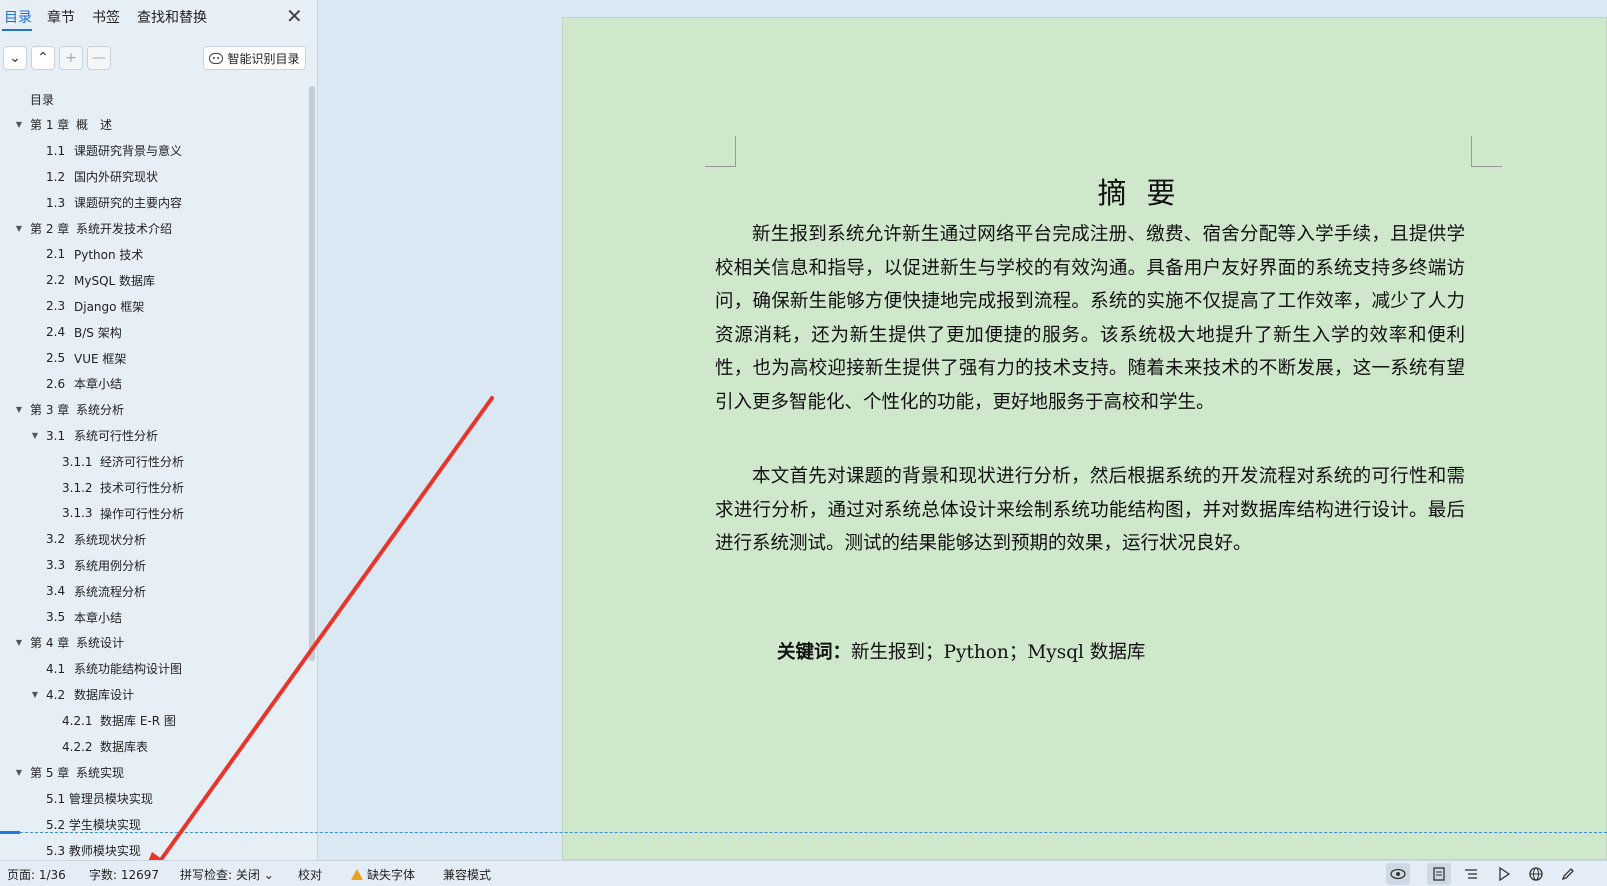 The height and width of the screenshot is (886, 1607). I want to click on toc-item: 2.5 VUE 框架, so click(153, 358).